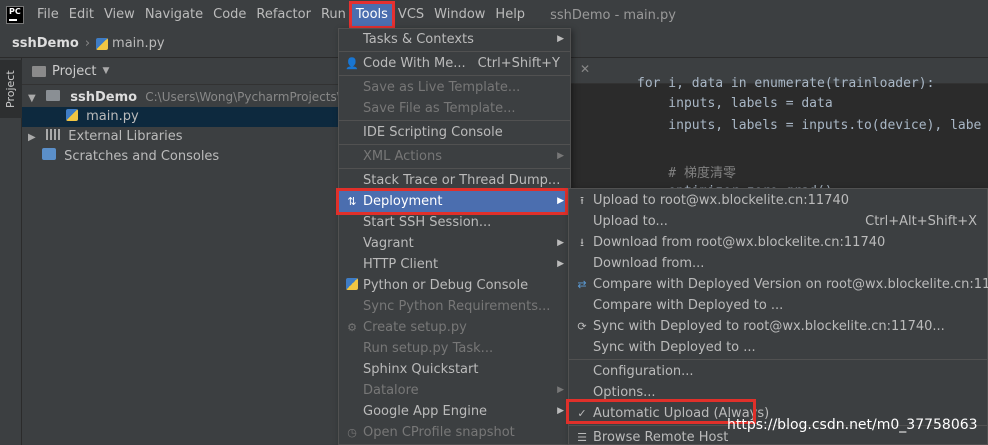  What do you see at coordinates (181, 117) in the screenshot?
I see `tree-item-main-py: main.py` at bounding box center [181, 117].